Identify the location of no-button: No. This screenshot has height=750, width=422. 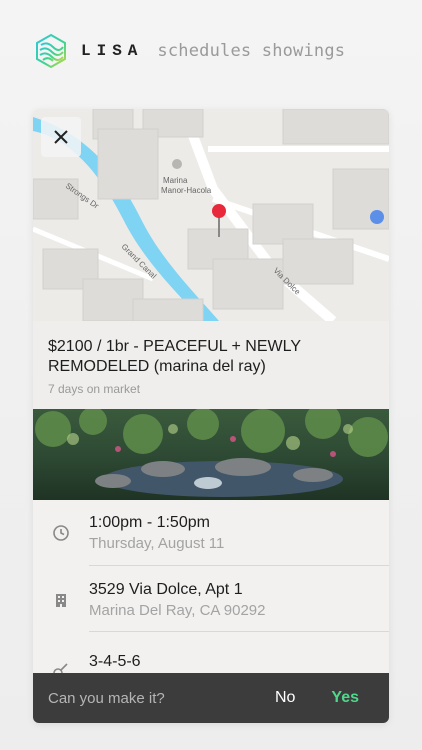
(285, 698).